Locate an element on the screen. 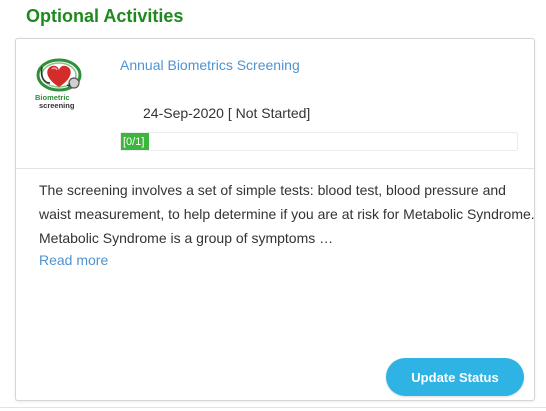  biometric-screening-logo-icon: Biometric screening is located at coordinates (58, 84).